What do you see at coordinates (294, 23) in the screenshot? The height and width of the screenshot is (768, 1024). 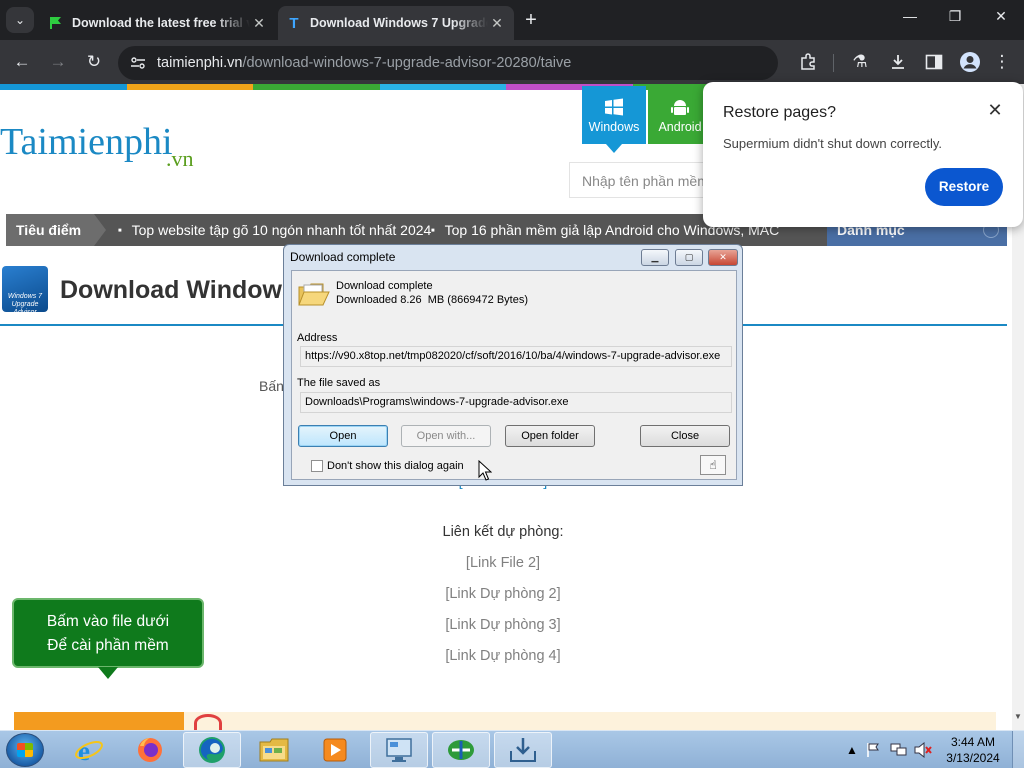 I see `taimienphi-t-icon: T` at bounding box center [294, 23].